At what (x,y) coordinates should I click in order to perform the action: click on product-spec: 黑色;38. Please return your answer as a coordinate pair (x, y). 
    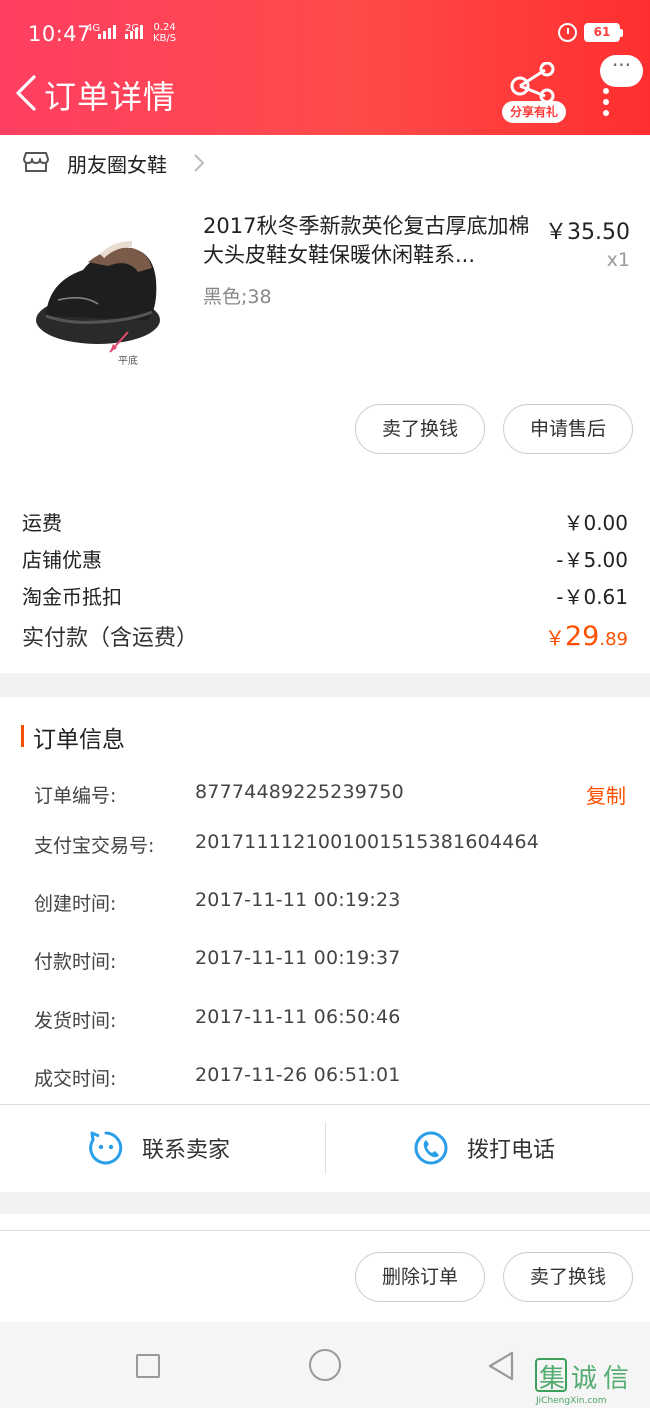
    Looking at the image, I should click on (237, 297).